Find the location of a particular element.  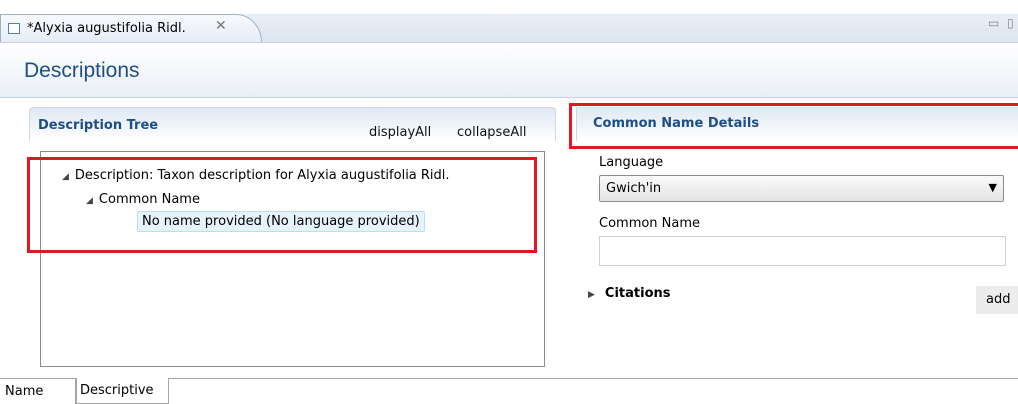

chevron-down-icon: ▼ is located at coordinates (993, 187).